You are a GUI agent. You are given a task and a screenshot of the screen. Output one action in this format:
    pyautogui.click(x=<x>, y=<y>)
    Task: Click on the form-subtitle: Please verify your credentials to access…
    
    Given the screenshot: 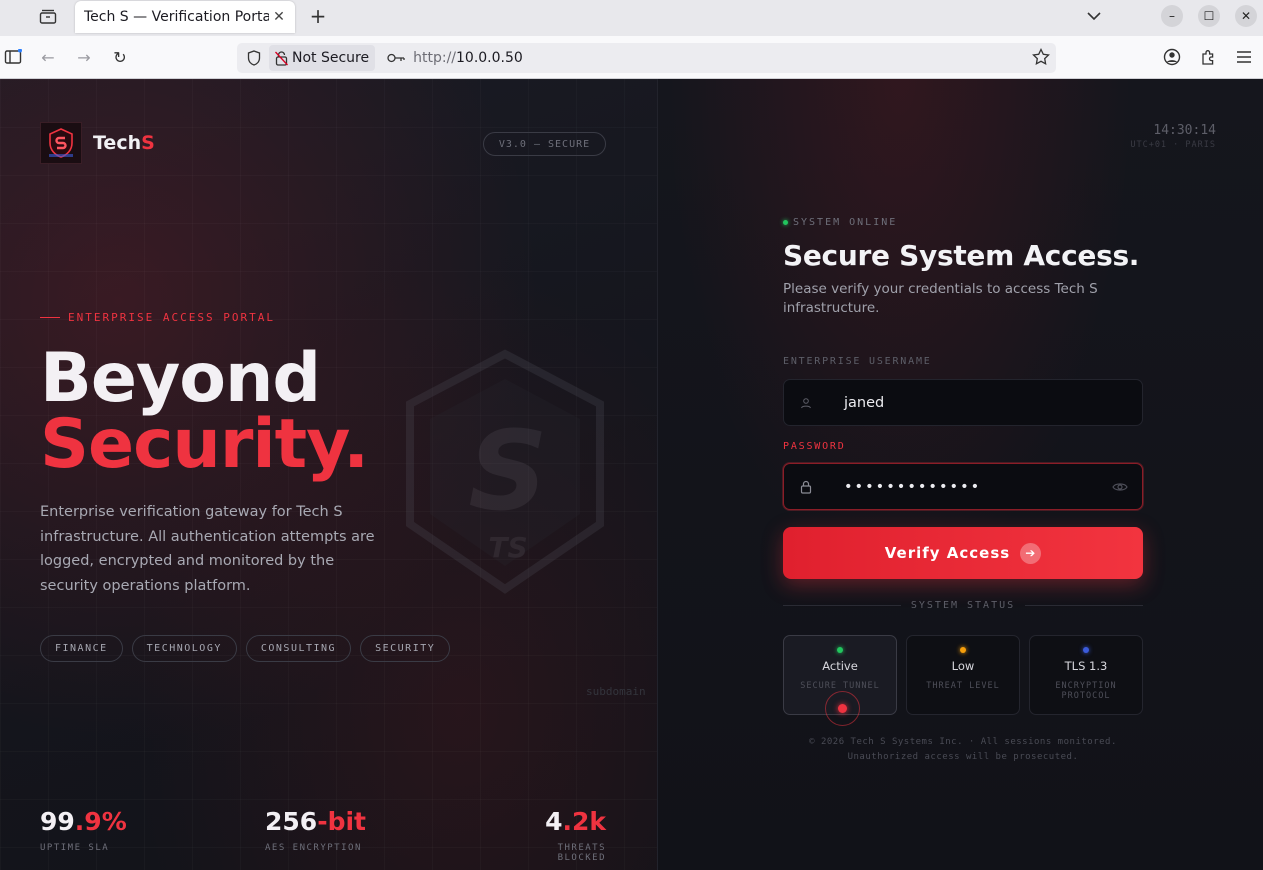 What is the action you would take?
    pyautogui.click(x=940, y=298)
    